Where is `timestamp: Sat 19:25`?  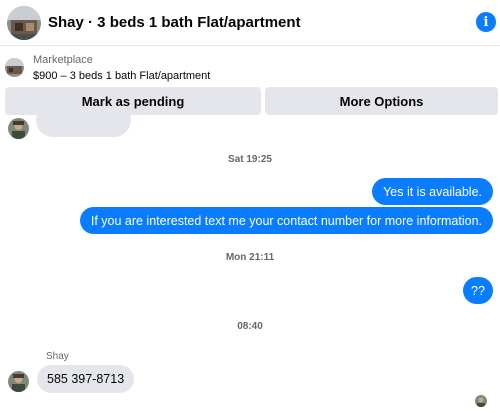
timestamp: Sat 19:25 is located at coordinates (250, 159).